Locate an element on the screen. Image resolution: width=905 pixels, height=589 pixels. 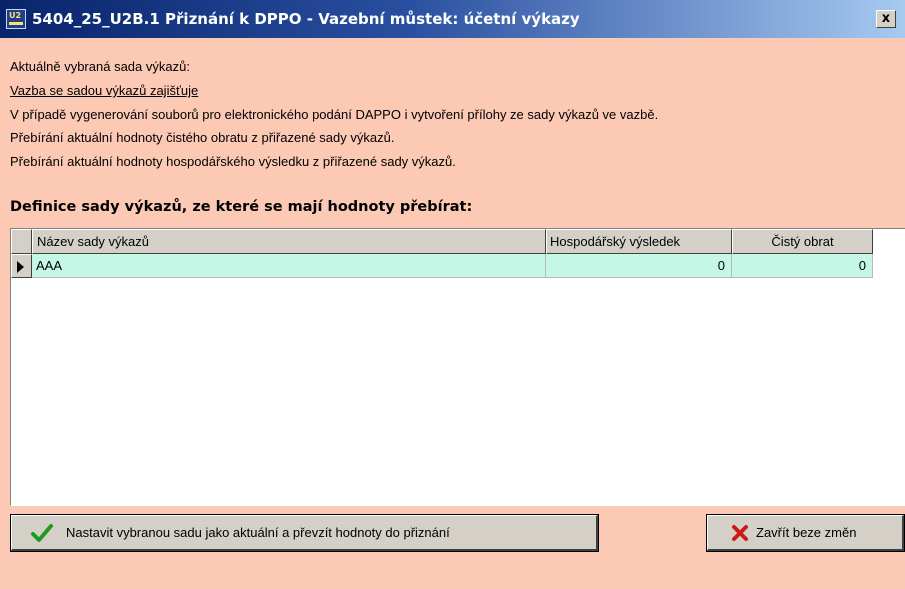
cell-turnover: 0 is located at coordinates (802, 266).